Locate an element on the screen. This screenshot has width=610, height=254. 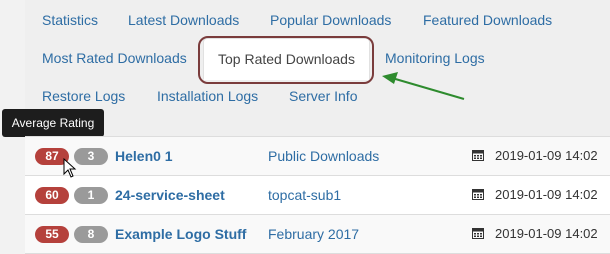
rating-badge: 55 is located at coordinates (52, 234).